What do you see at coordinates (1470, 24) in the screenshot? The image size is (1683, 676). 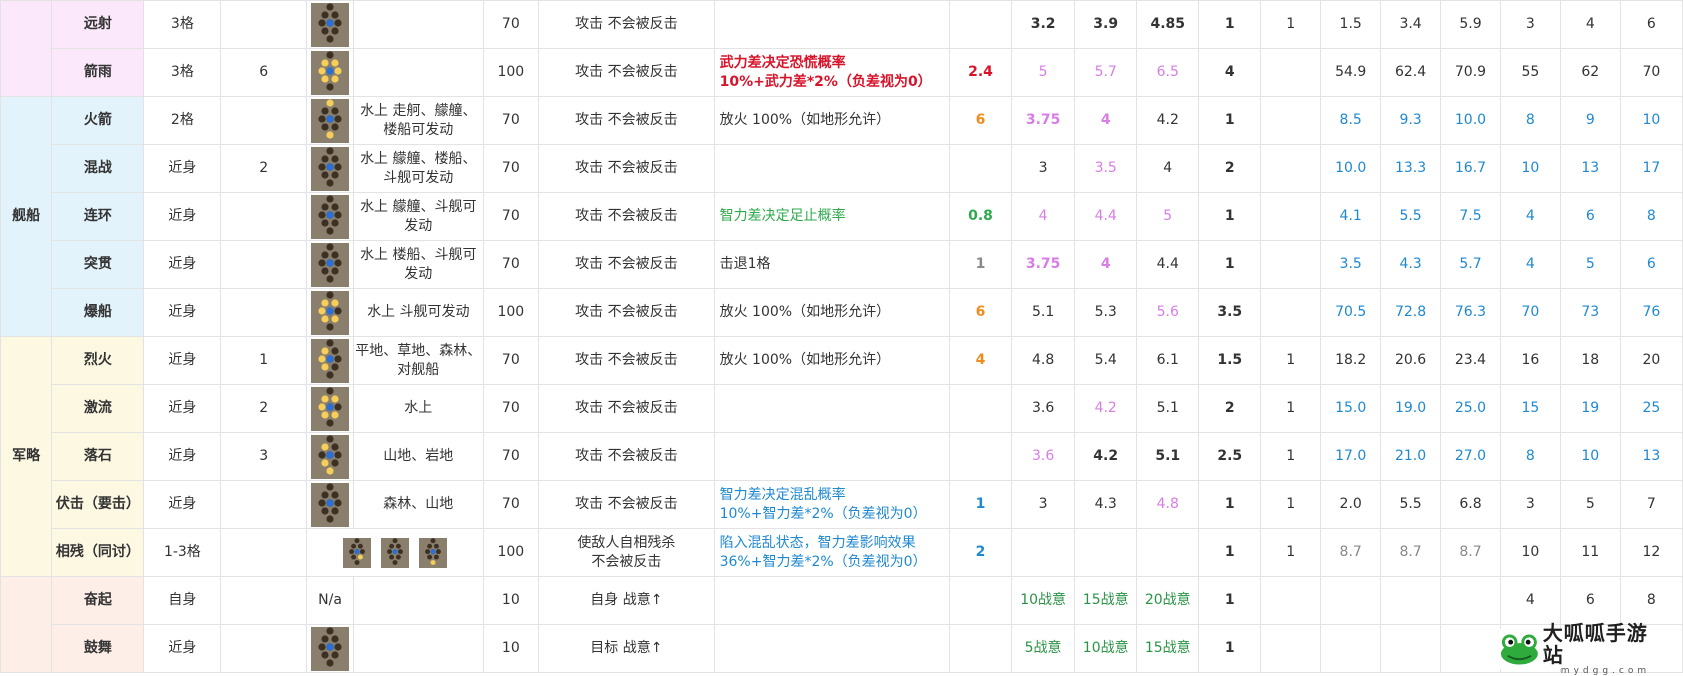 I see `stat-v8: 5.9` at bounding box center [1470, 24].